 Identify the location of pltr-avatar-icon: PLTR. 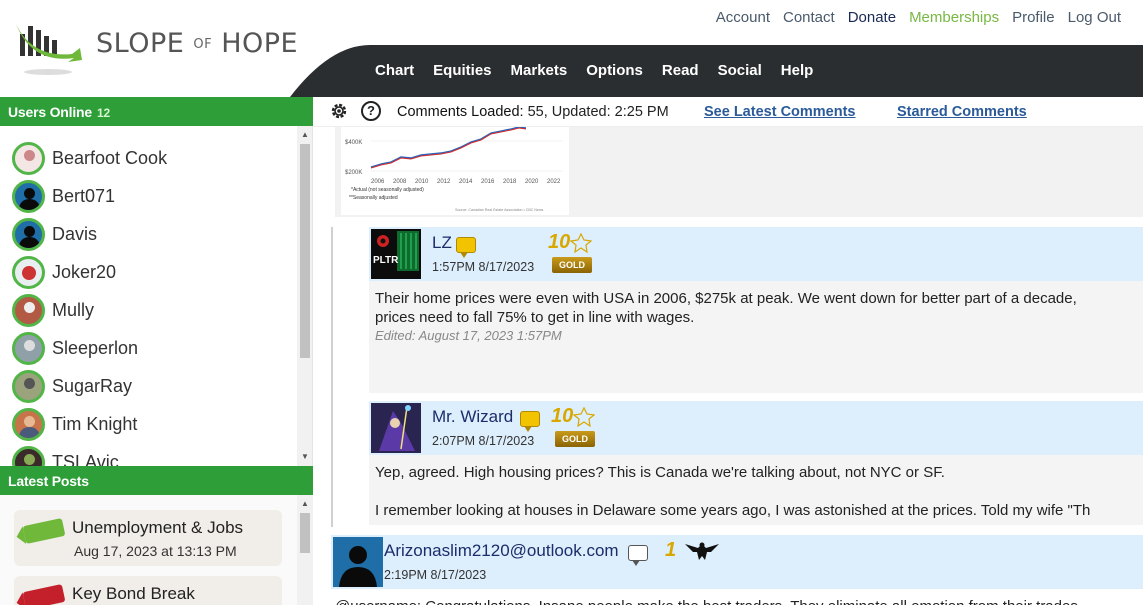
(396, 254).